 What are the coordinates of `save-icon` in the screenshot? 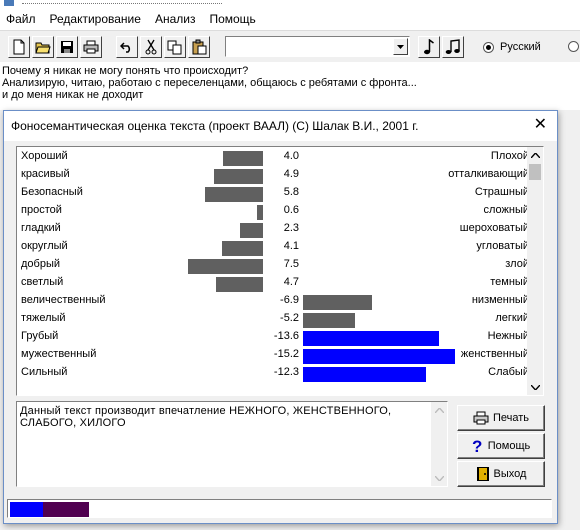 It's located at (67, 47).